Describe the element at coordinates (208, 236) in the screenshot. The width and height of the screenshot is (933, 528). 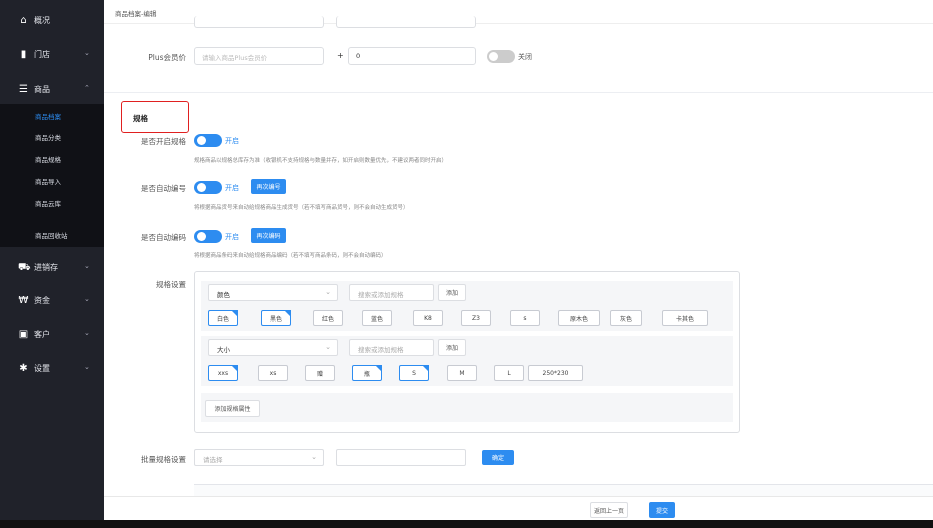
I see `auto-barcode-toggle` at that location.